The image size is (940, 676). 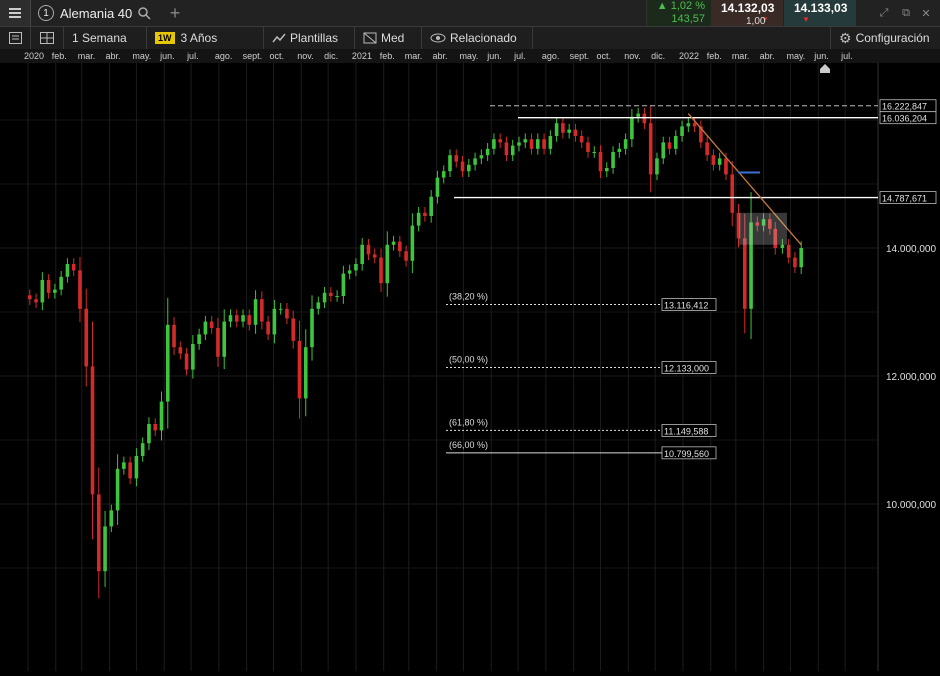 I want to click on buy-price-button: 14.133,03 ▼, so click(x=820, y=13).